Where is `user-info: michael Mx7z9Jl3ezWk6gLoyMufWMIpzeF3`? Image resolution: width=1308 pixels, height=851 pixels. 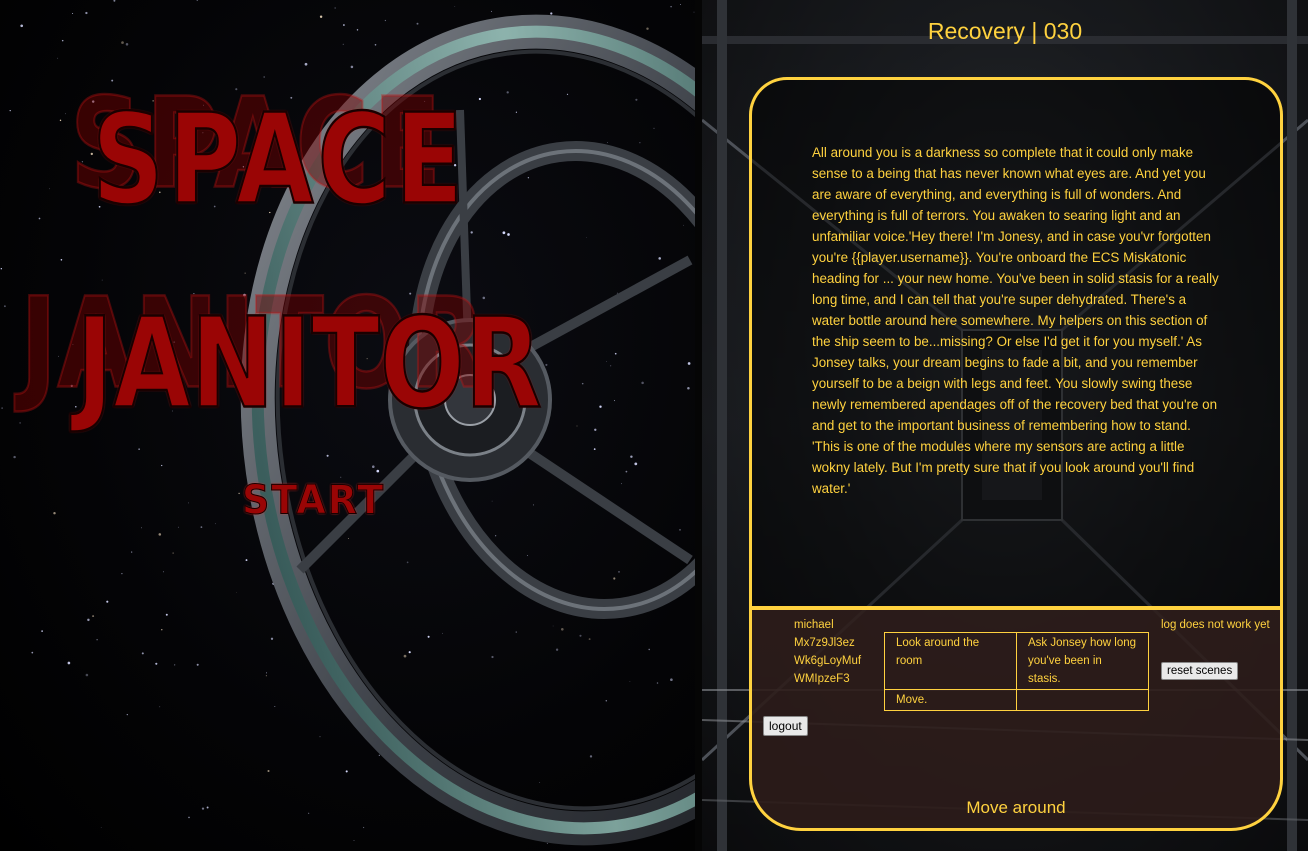 user-info: michael Mx7z9Jl3ezWk6gLoyMufWMIpzeF3 is located at coordinates (829, 652).